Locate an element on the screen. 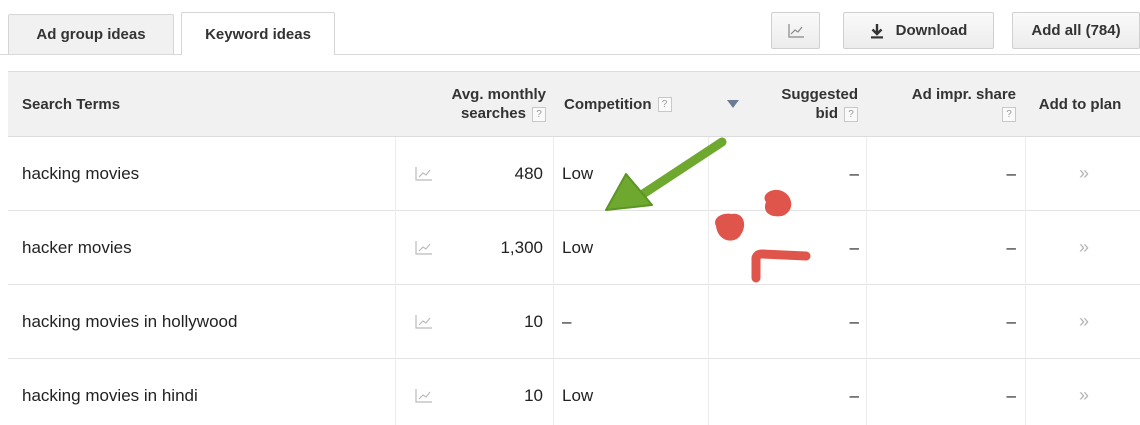 The height and width of the screenshot is (425, 1140). download-label: Download is located at coordinates (931, 30).